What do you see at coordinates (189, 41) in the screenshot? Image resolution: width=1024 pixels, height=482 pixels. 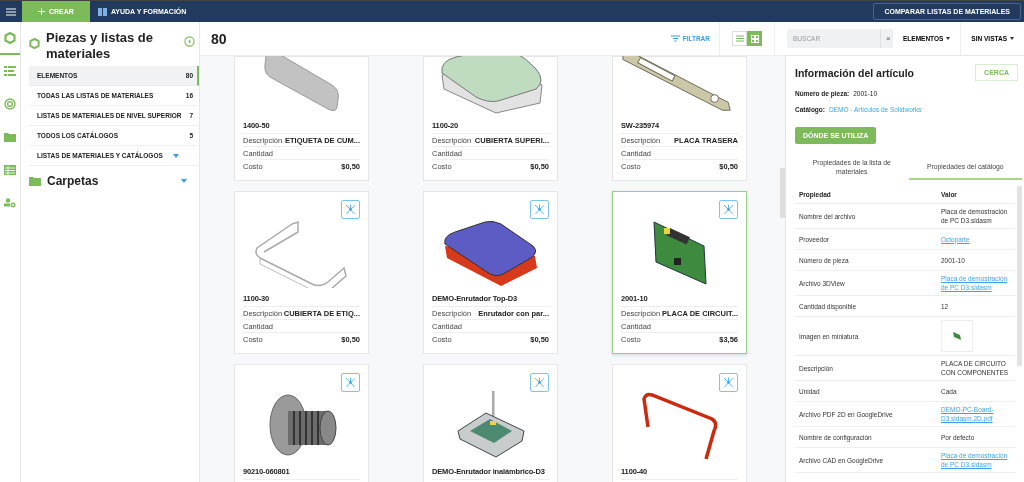 I see `collapse-icon` at bounding box center [189, 41].